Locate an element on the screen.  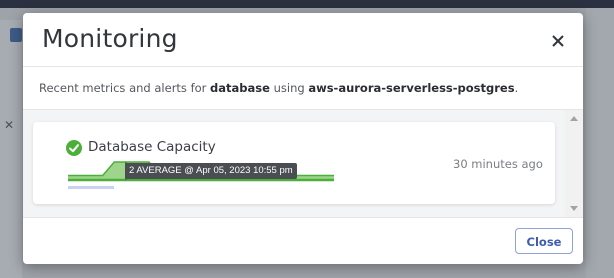
background-side-panel is located at coordinates (11, 149).